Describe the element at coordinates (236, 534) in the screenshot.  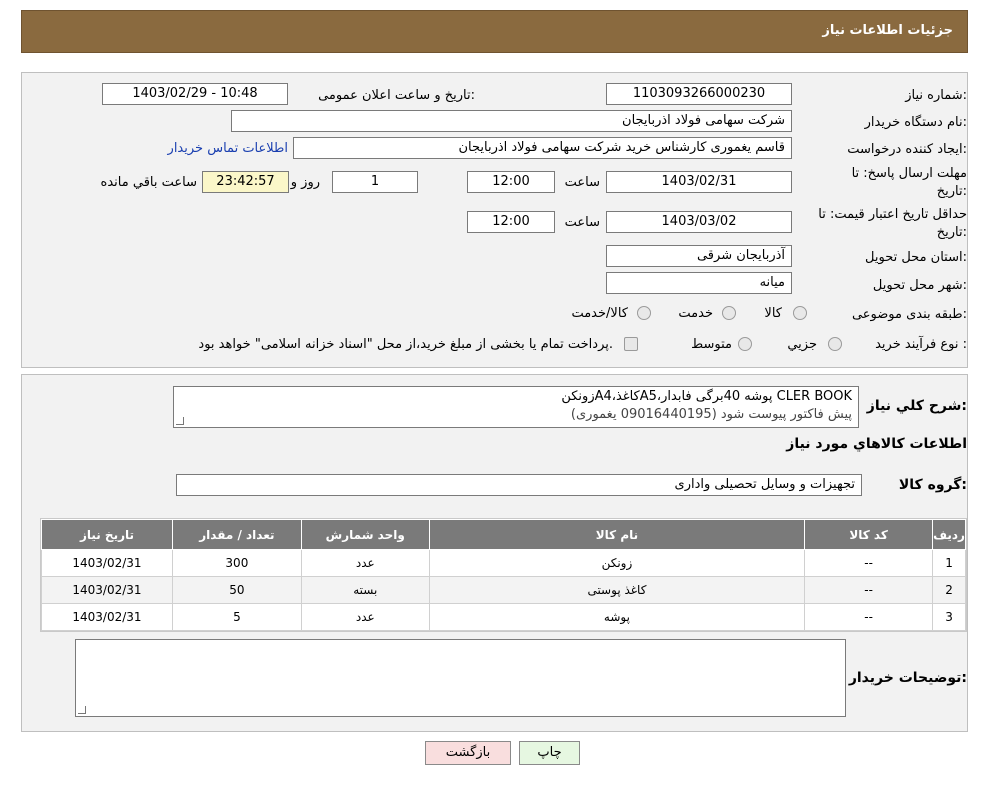
I see `col-header-quantity: تعداد / مقدار` at that location.